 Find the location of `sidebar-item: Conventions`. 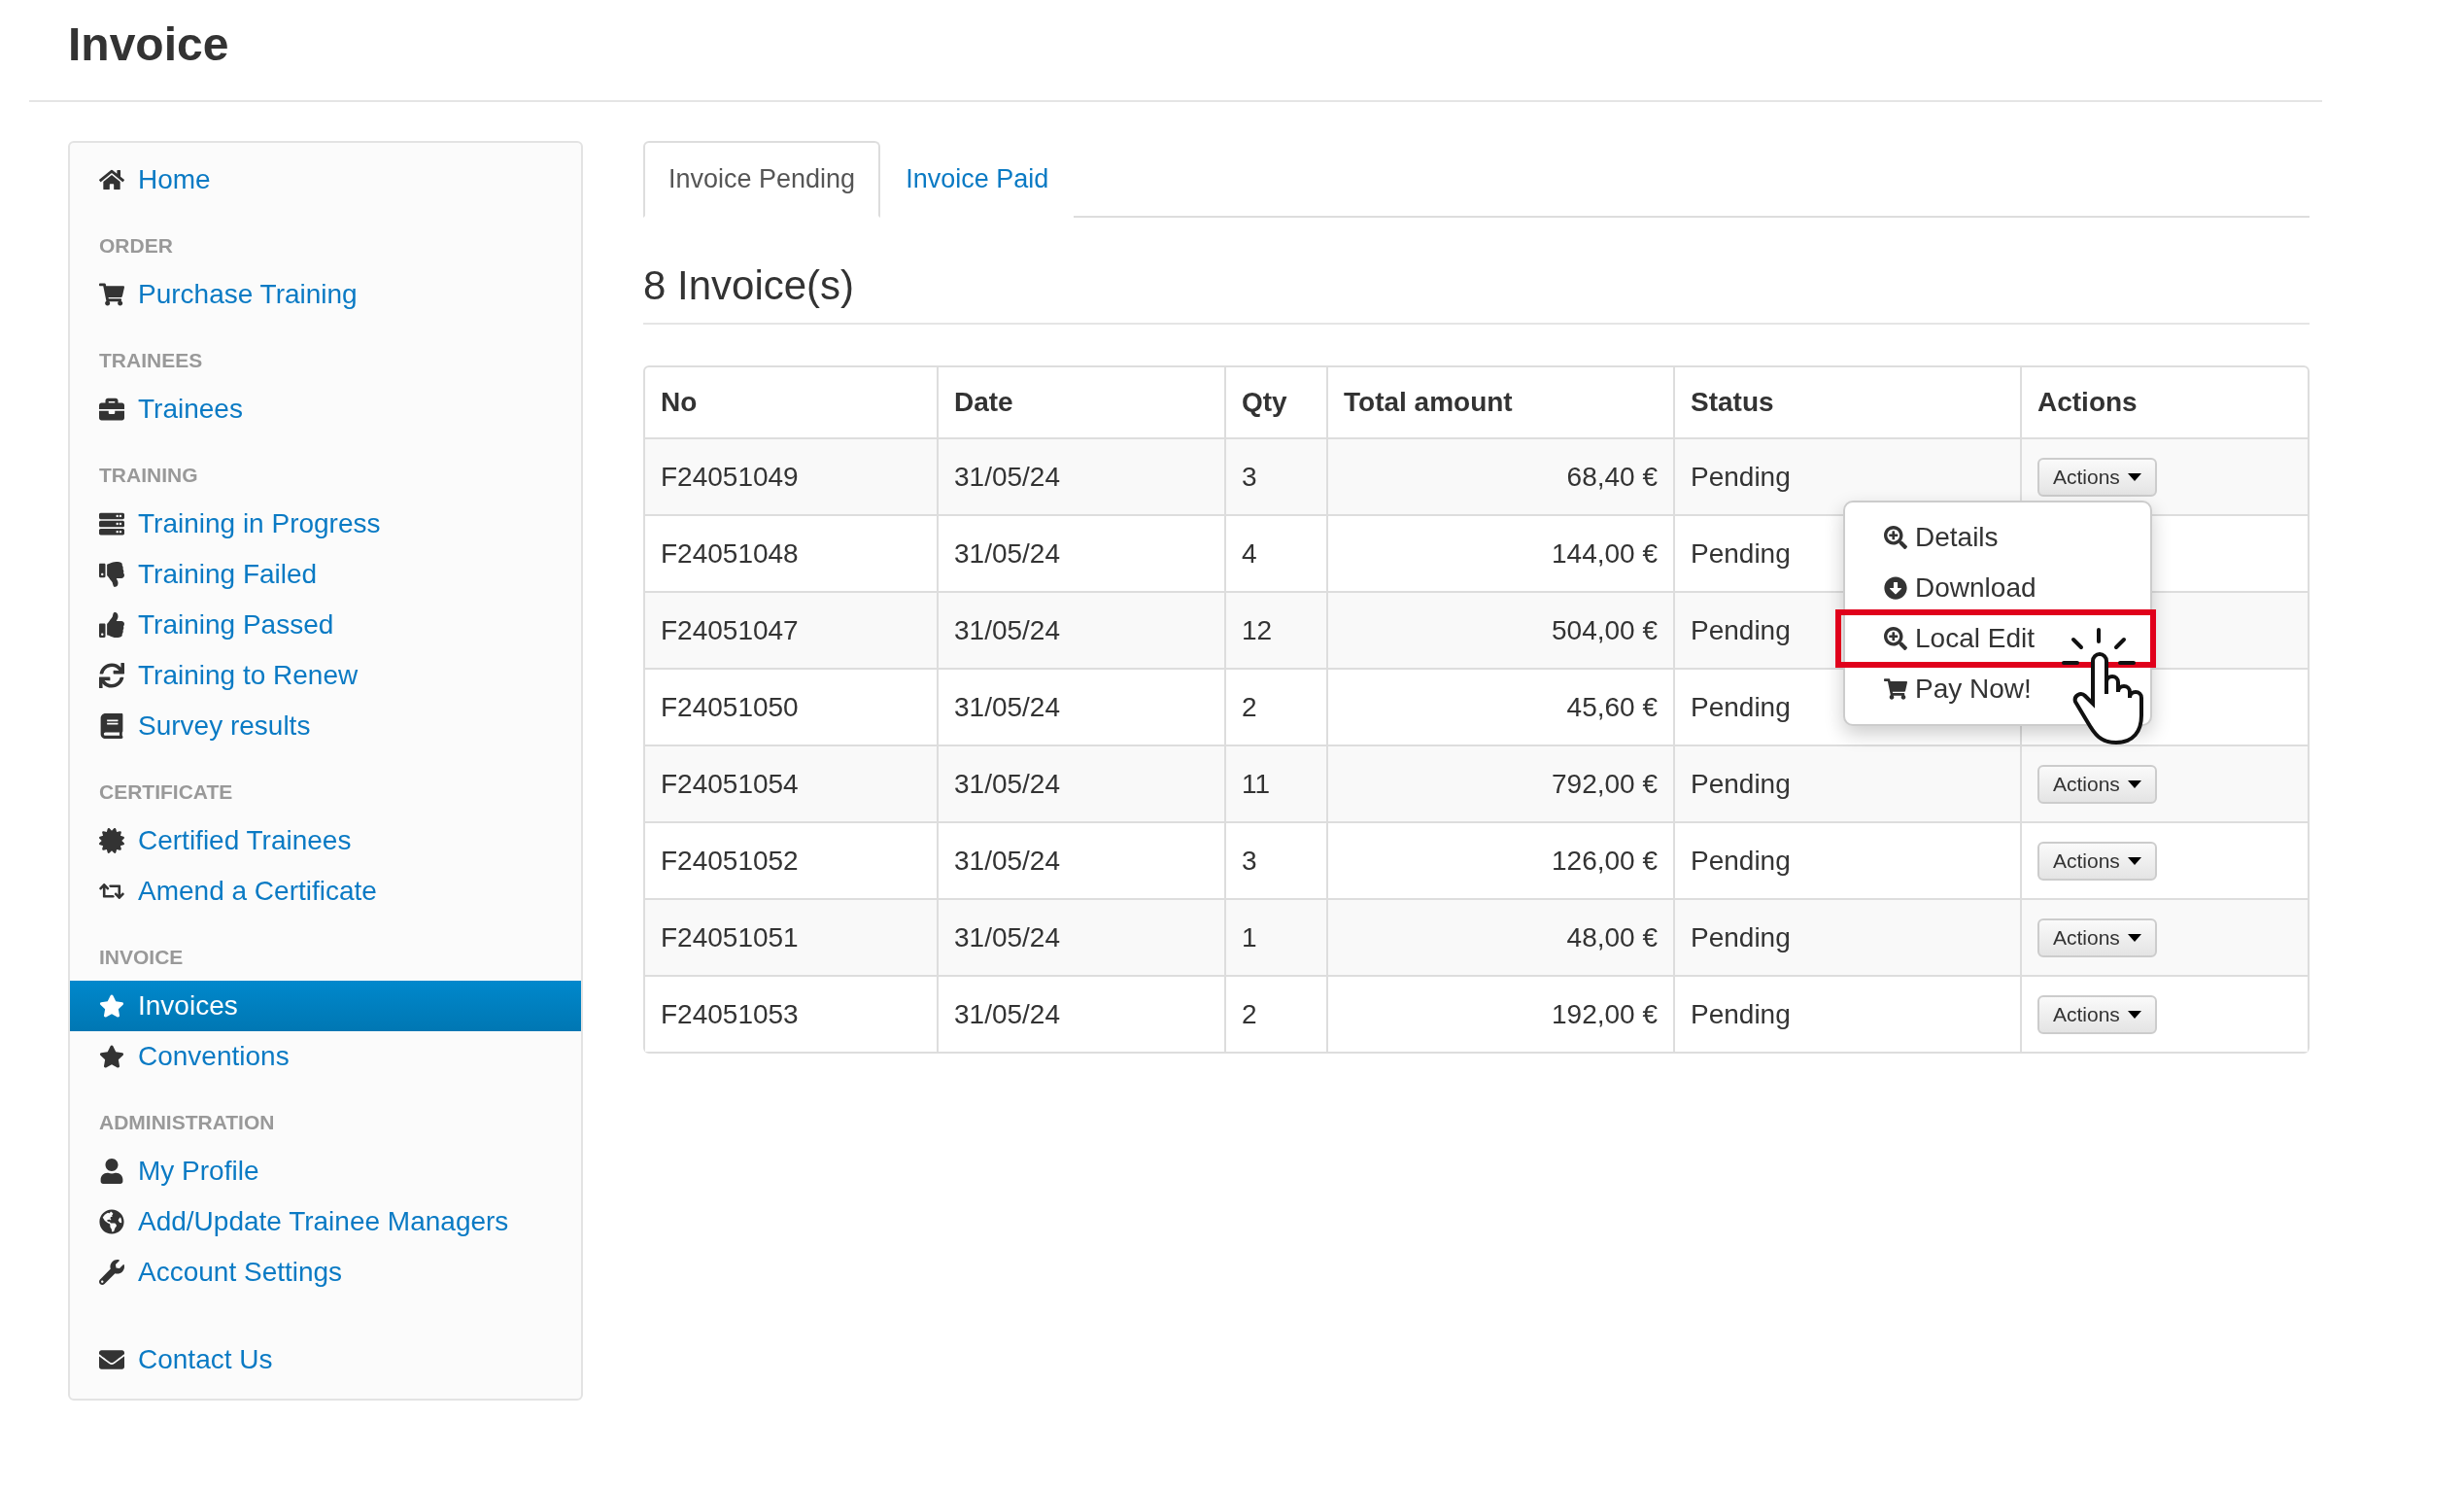

sidebar-item: Conventions is located at coordinates (325, 1056).